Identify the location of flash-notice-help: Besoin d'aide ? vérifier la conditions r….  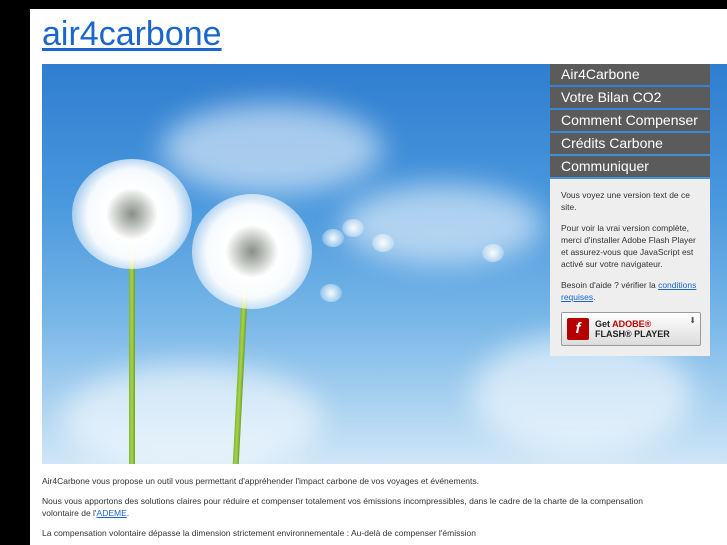
(630, 291).